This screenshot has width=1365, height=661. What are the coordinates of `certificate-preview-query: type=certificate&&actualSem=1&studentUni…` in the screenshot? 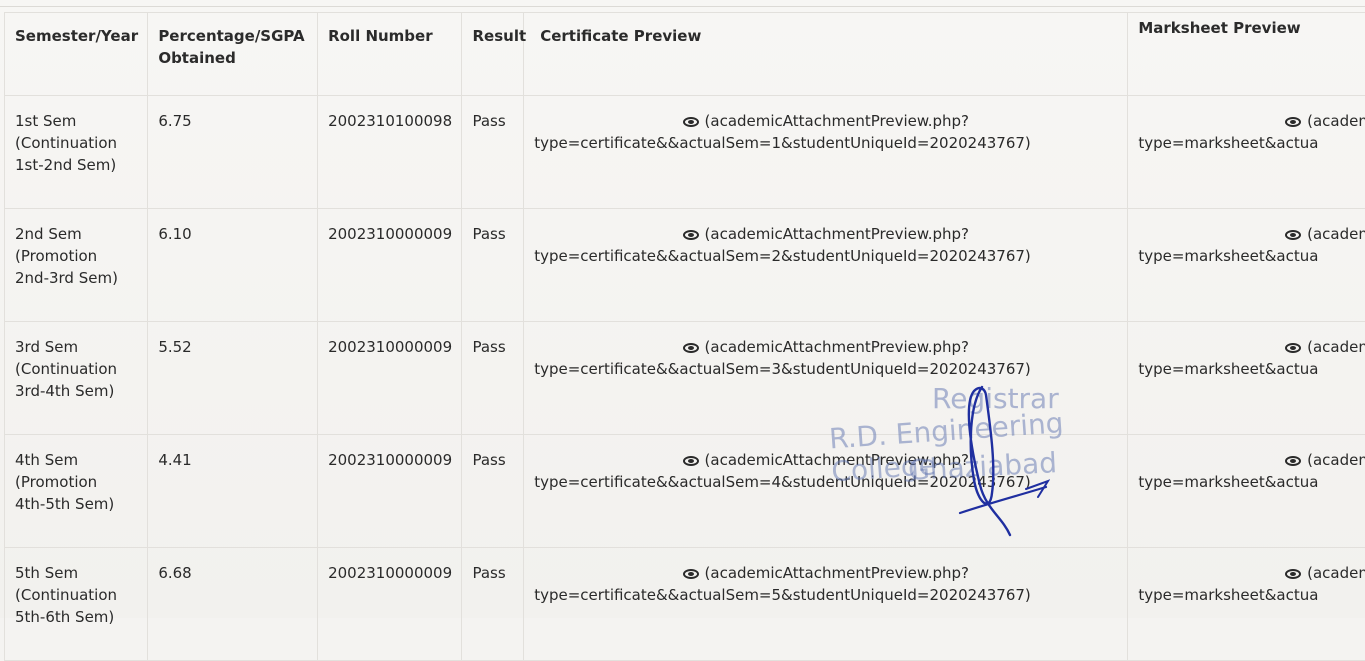 It's located at (782, 143).